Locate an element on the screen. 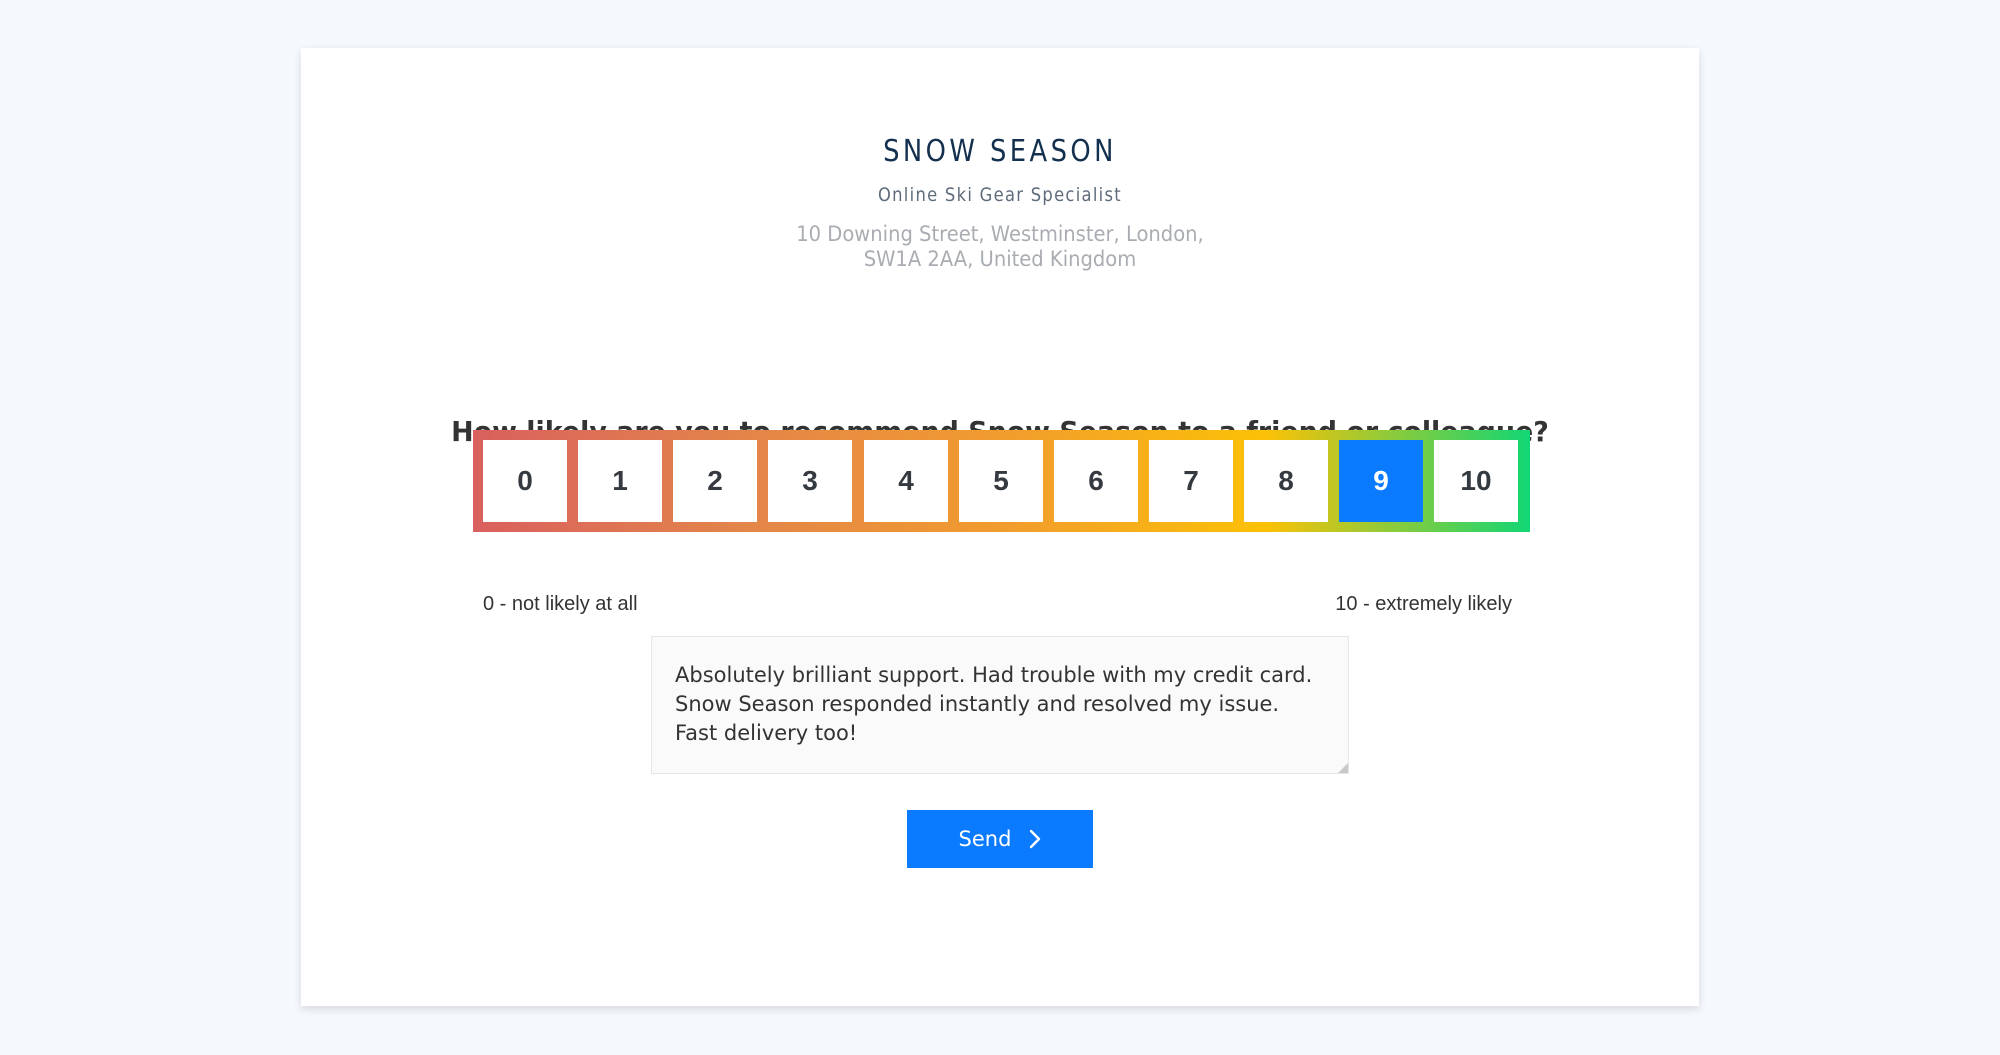 This screenshot has width=2000, height=1055. address-line-2: SW1A 2AA, United Kingdom is located at coordinates (1000, 259).